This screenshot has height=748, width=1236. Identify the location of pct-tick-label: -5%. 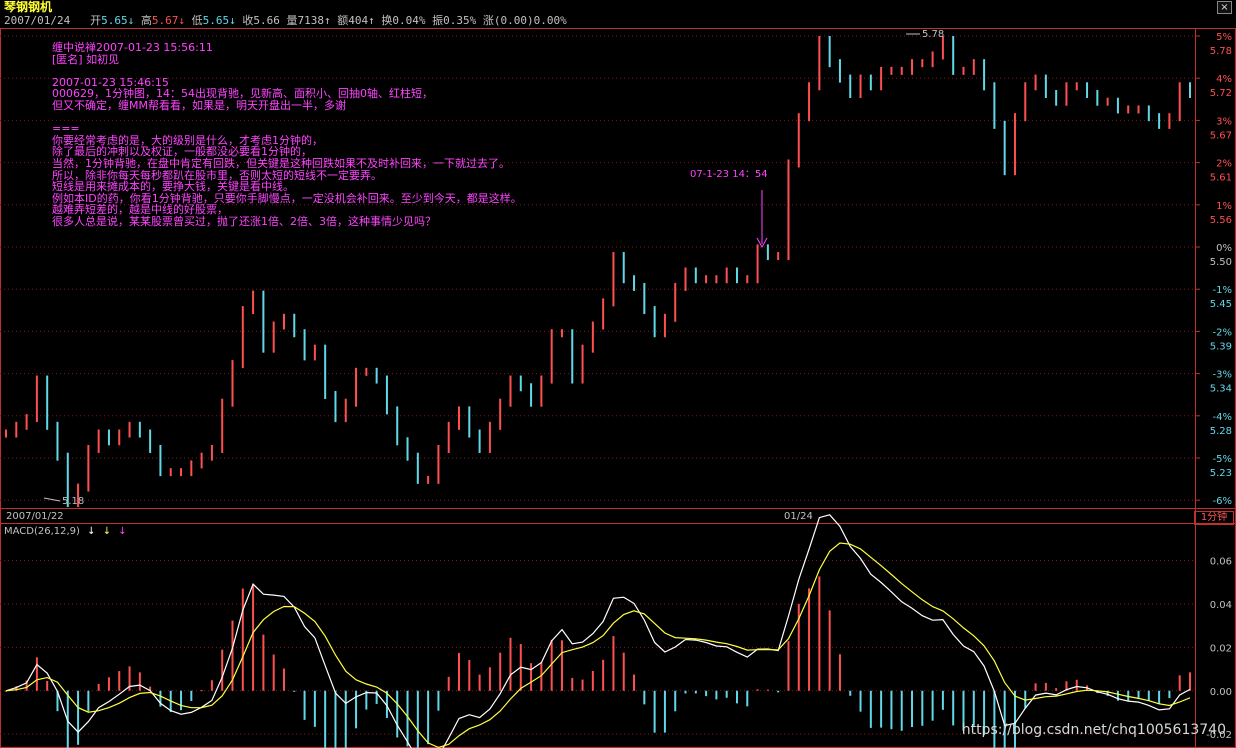
(1222, 459).